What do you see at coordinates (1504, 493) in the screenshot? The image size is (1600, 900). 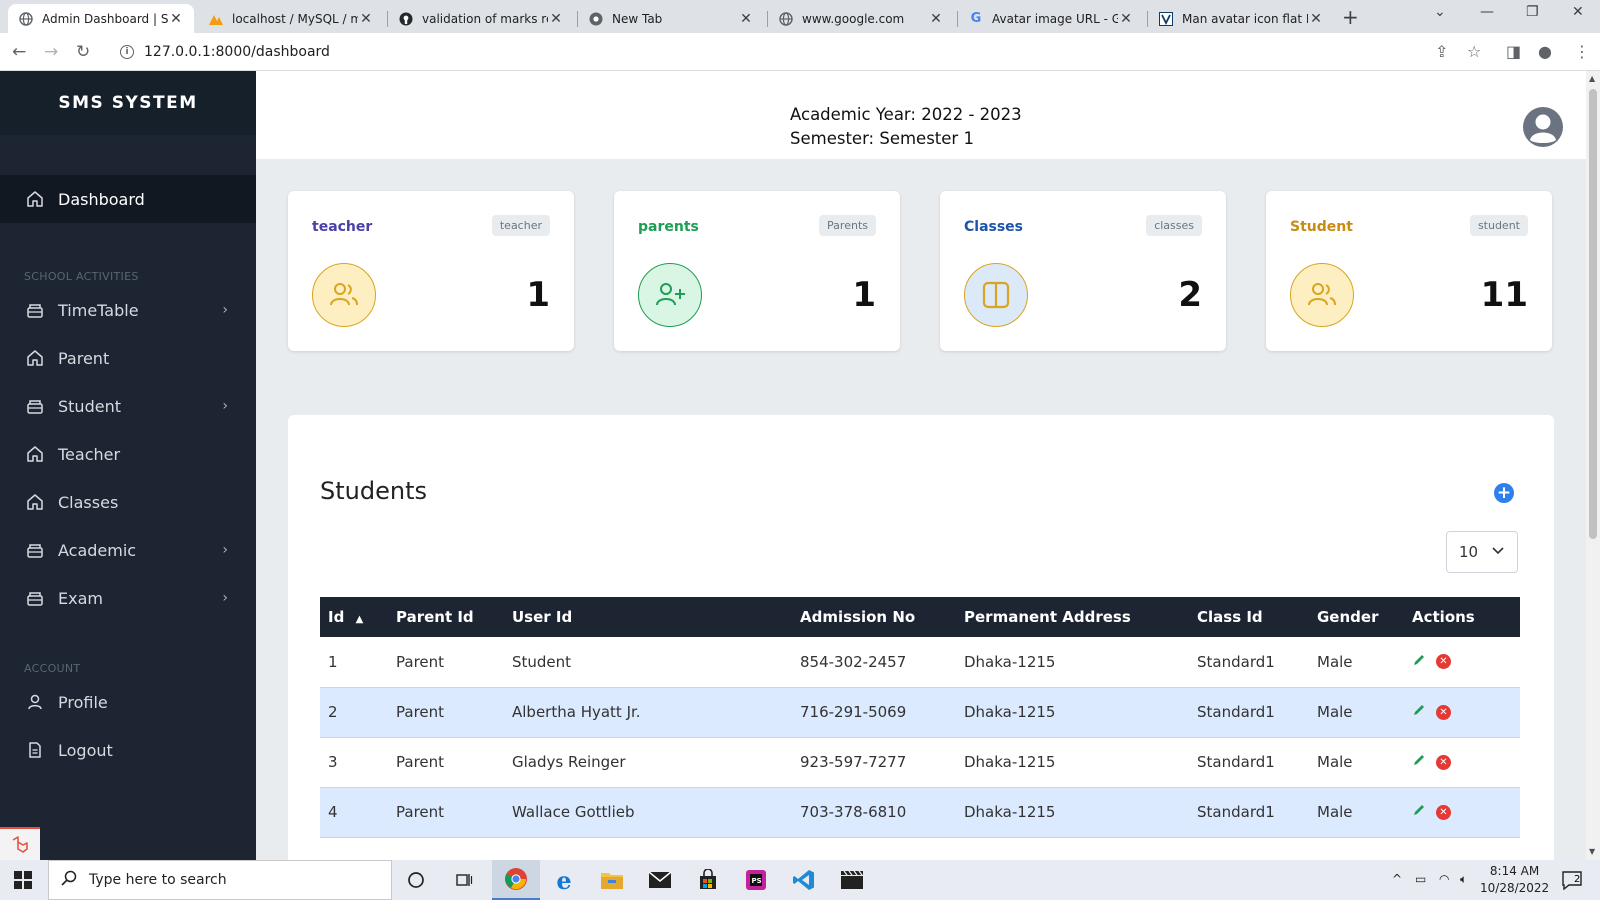 I see `add-student-button: +` at bounding box center [1504, 493].